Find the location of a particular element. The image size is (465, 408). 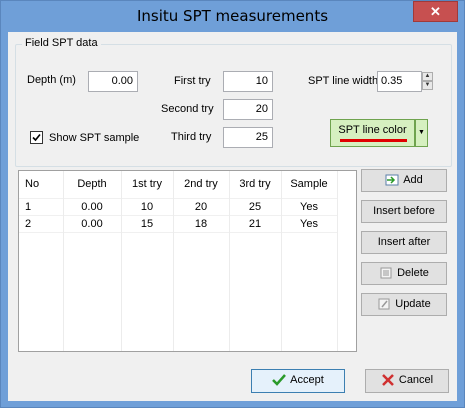

second-try-input: 20 is located at coordinates (248, 109).